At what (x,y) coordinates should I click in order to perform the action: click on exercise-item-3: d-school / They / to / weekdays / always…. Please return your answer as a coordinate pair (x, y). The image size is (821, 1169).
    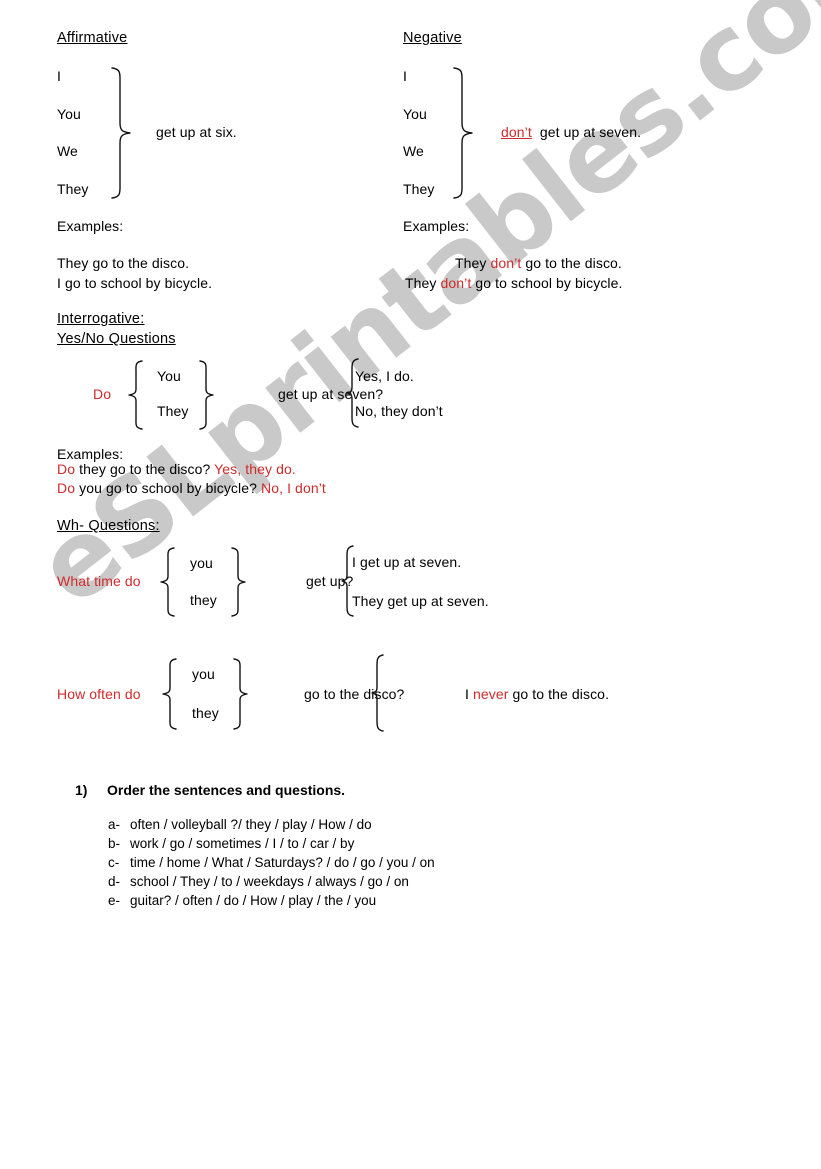
    Looking at the image, I should click on (258, 881).